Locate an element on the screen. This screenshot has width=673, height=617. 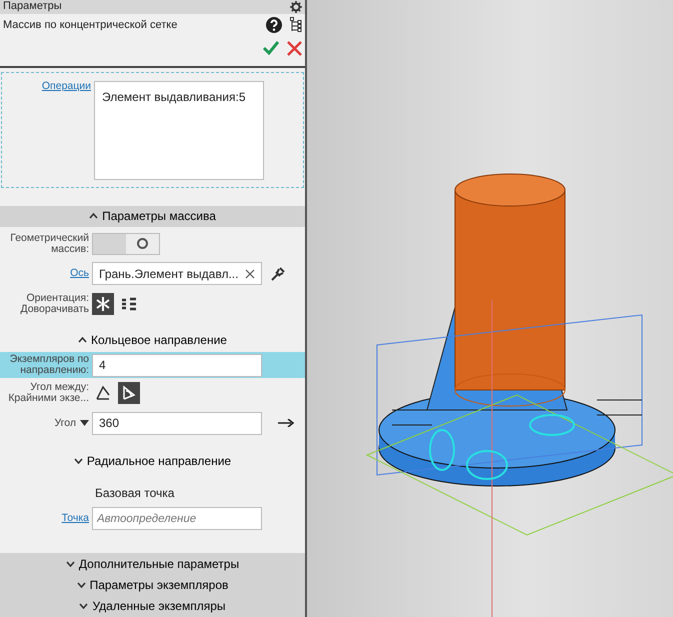
list-item: Элемент выдавливания:5 is located at coordinates (179, 97).